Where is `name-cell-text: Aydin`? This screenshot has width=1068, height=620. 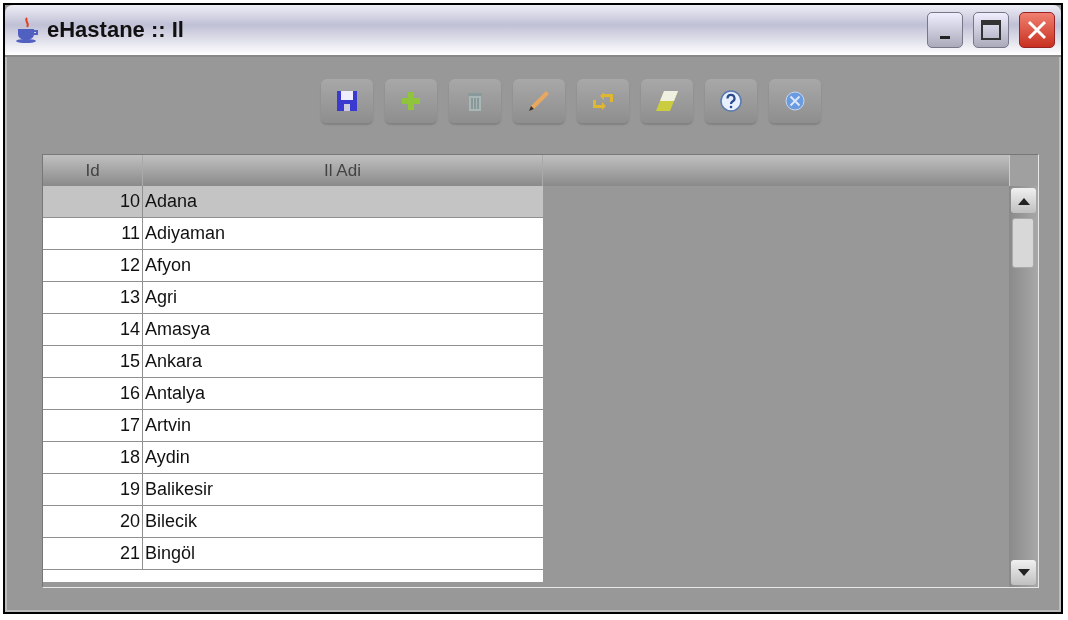 name-cell-text: Aydin is located at coordinates (167, 457).